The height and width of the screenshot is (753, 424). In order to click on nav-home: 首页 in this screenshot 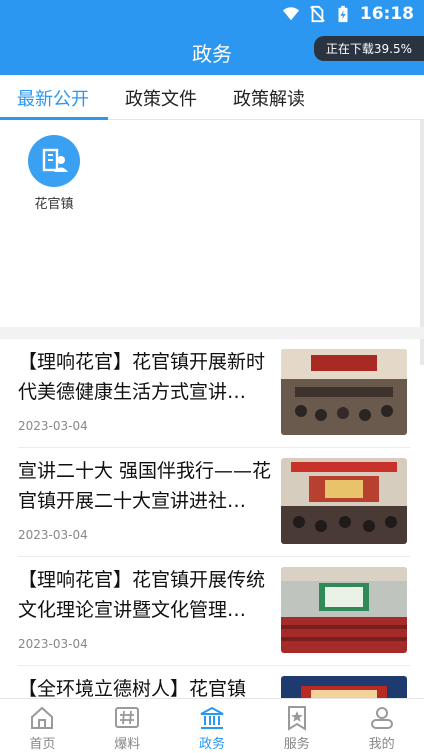, I will do `click(42, 726)`.